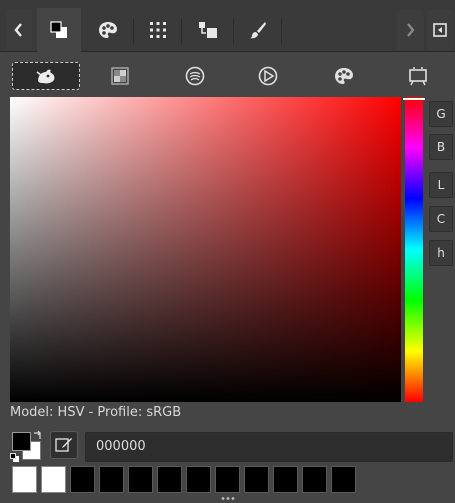 The height and width of the screenshot is (503, 455). I want to click on channel-button-l: L, so click(441, 185).